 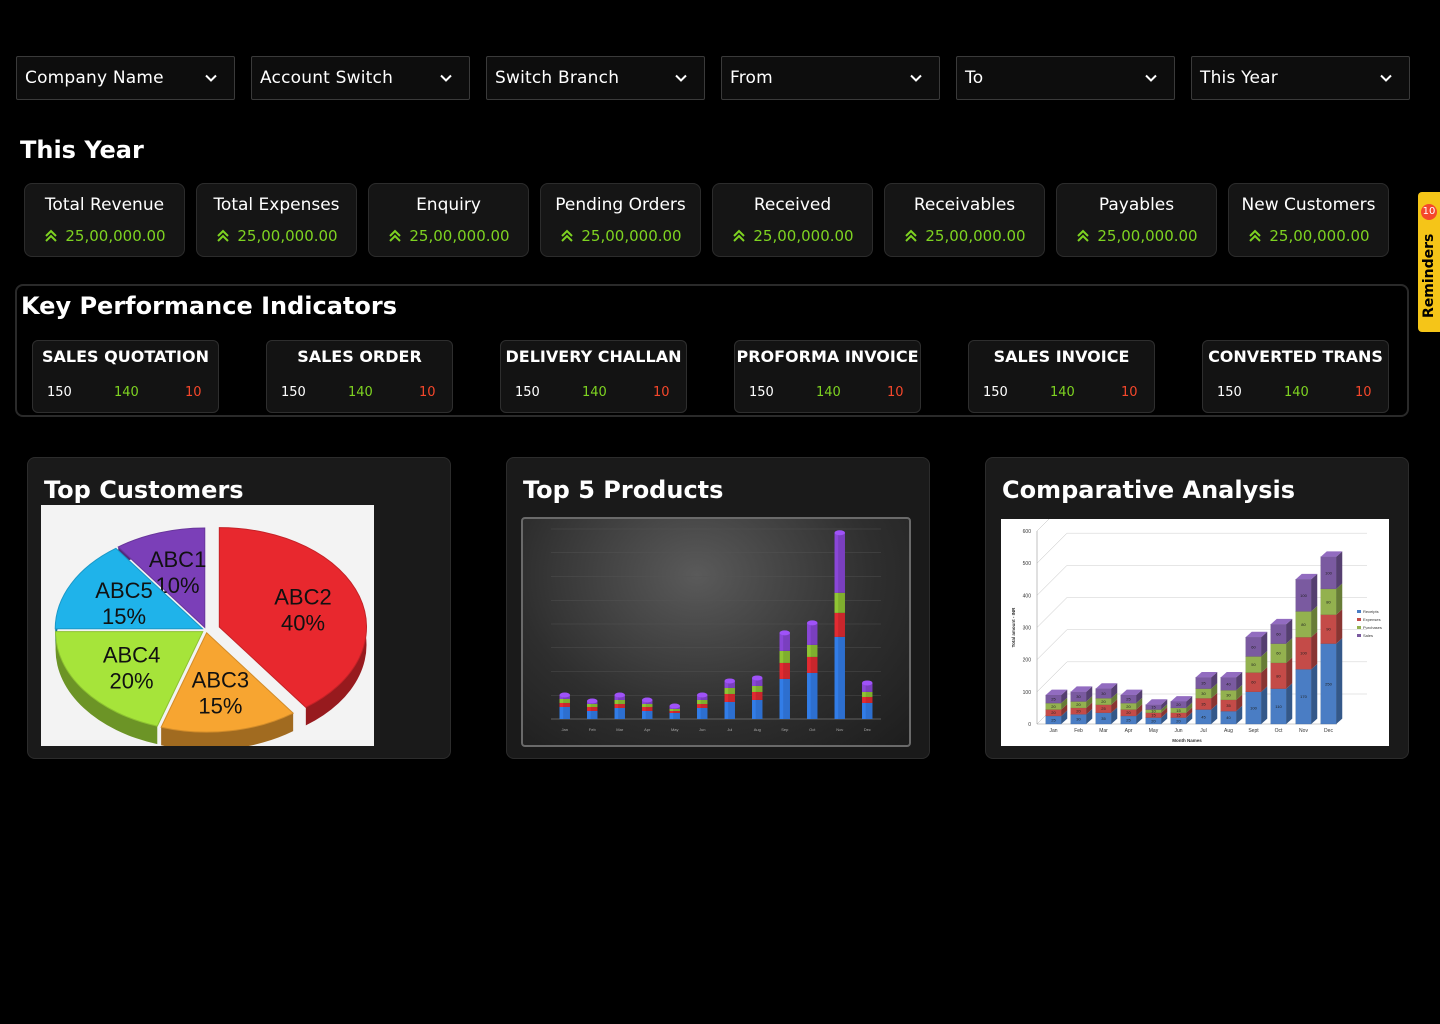 I want to click on legend-label: Expenses, so click(x=1372, y=619).